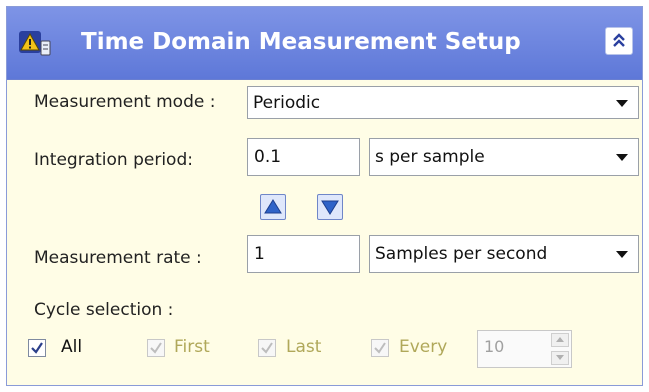 Image resolution: width=649 pixels, height=392 pixels. I want to click on decrease-button, so click(330, 207).